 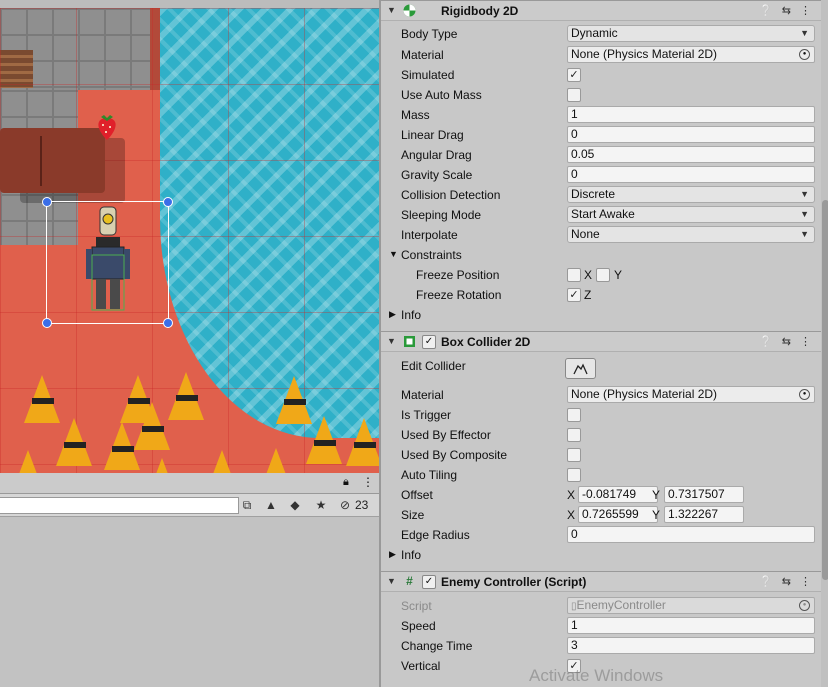 I want to click on freeze-position-x-checkbox, so click(x=574, y=275).